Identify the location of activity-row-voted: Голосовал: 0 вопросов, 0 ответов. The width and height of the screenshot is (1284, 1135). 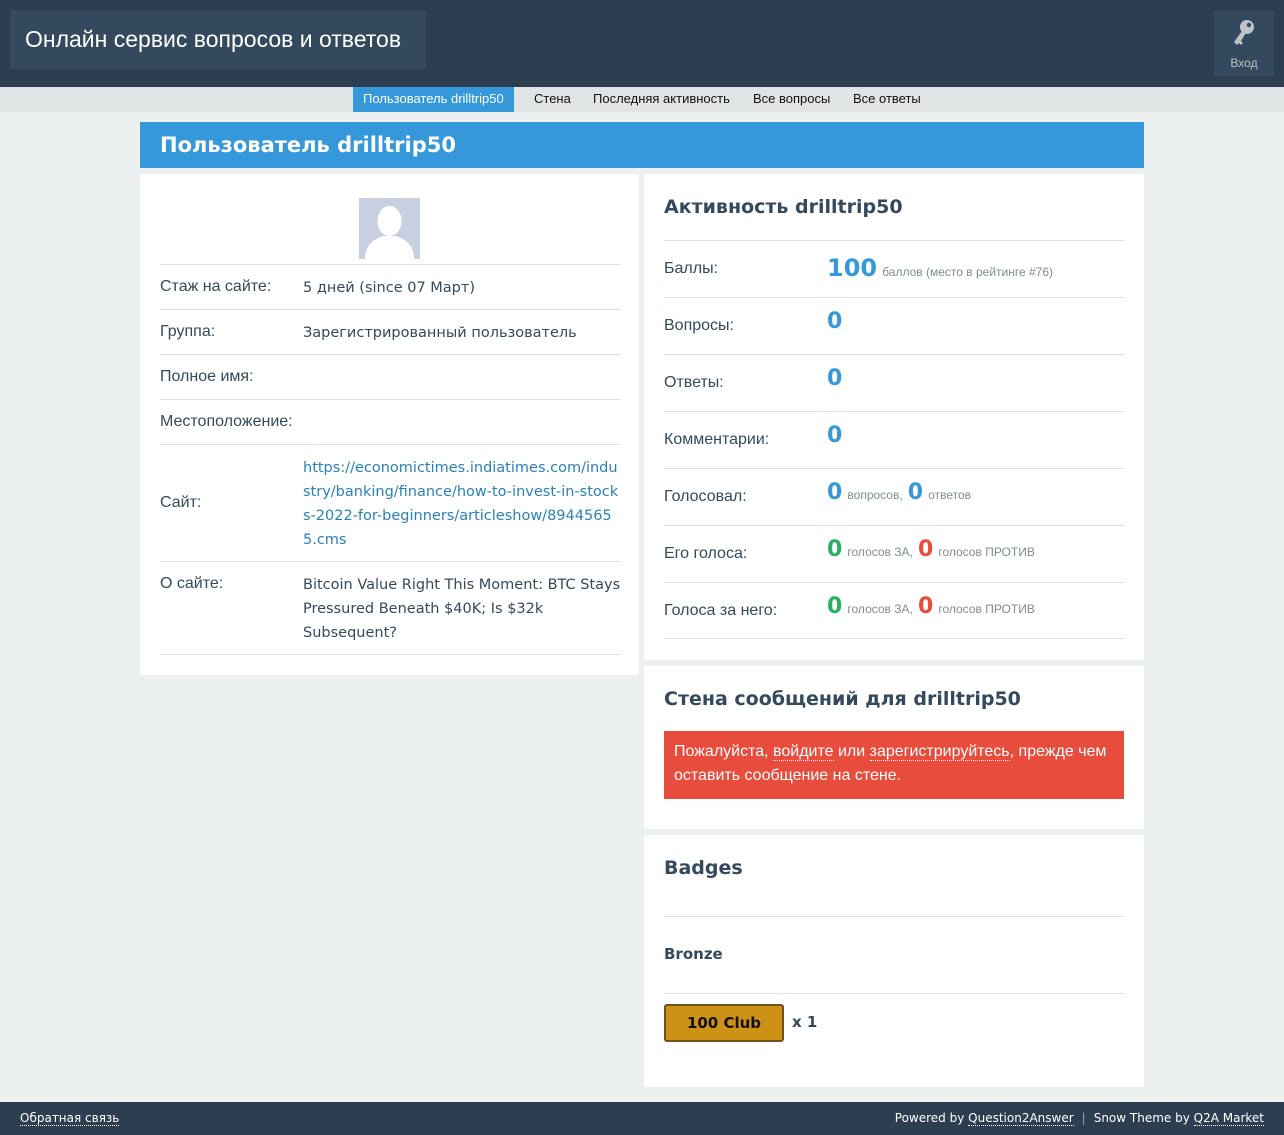
(894, 496).